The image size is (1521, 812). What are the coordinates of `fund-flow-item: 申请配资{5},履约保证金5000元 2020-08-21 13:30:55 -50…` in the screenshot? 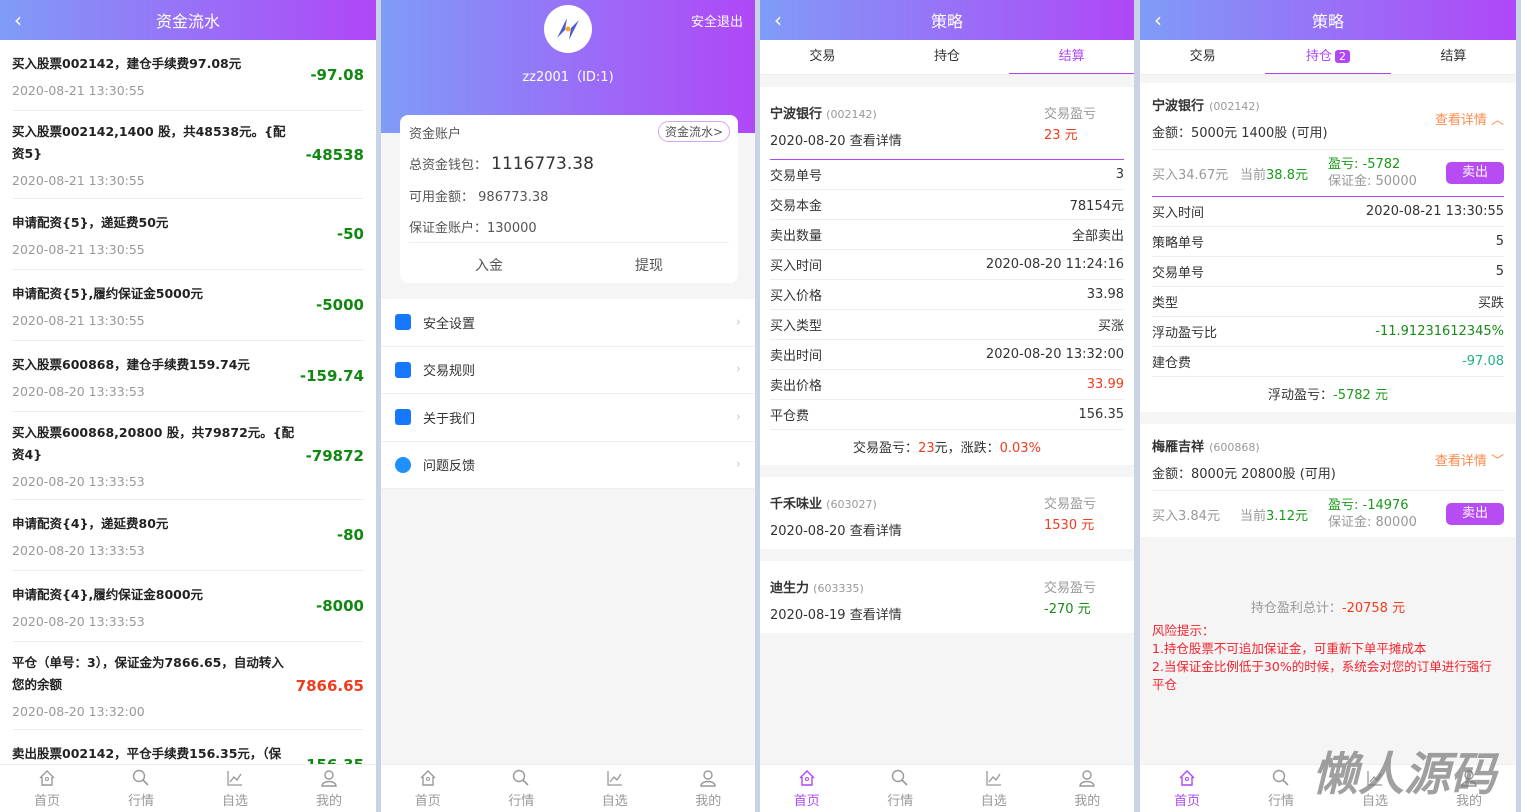 It's located at (188, 305).